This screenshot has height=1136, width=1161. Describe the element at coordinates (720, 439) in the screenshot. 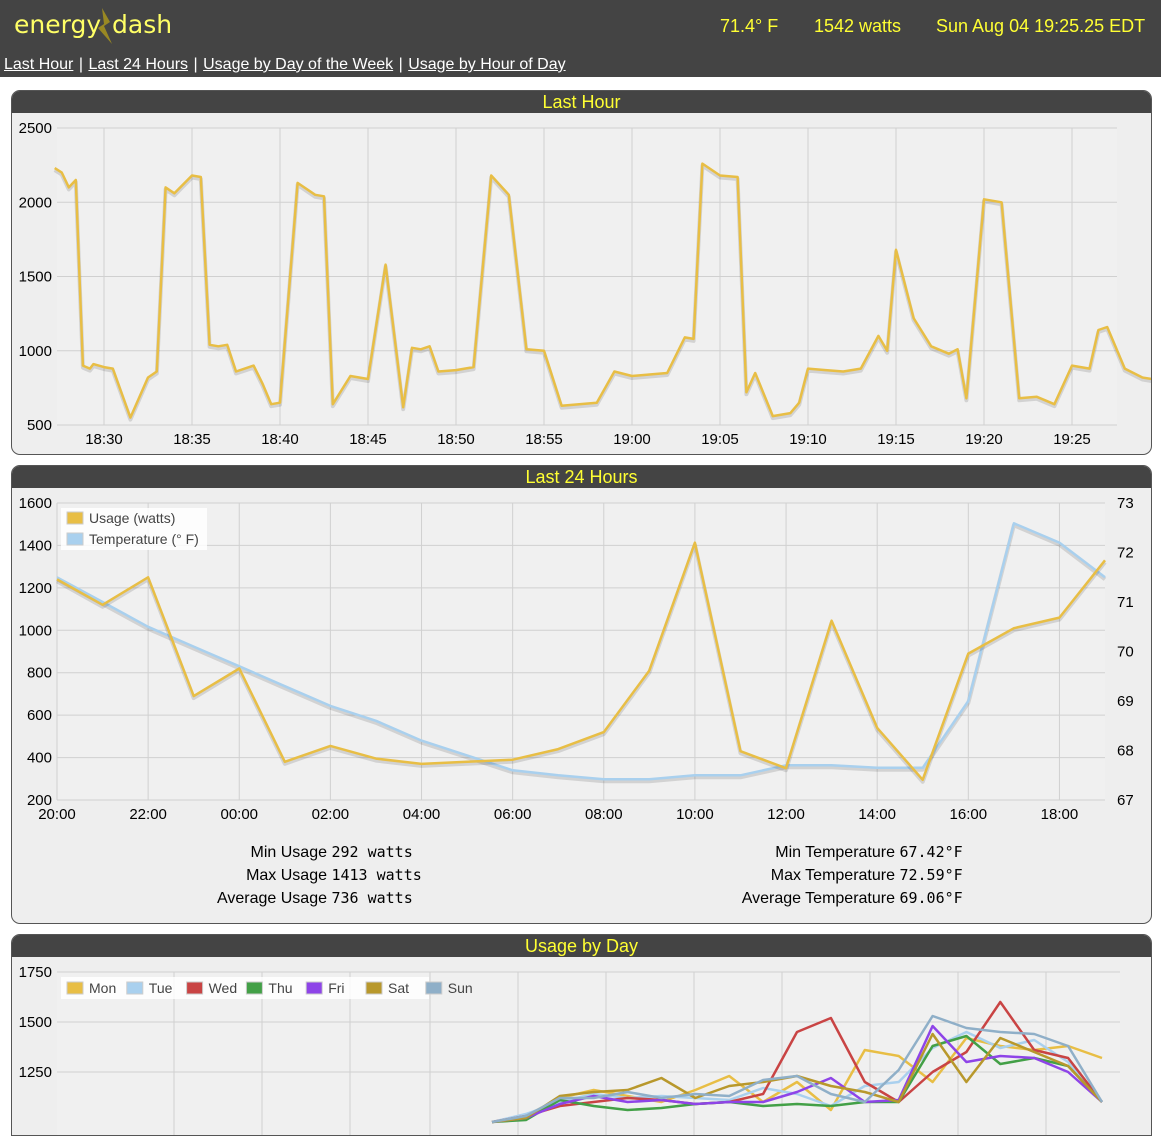

I see `x-tick-label: 19:05` at that location.